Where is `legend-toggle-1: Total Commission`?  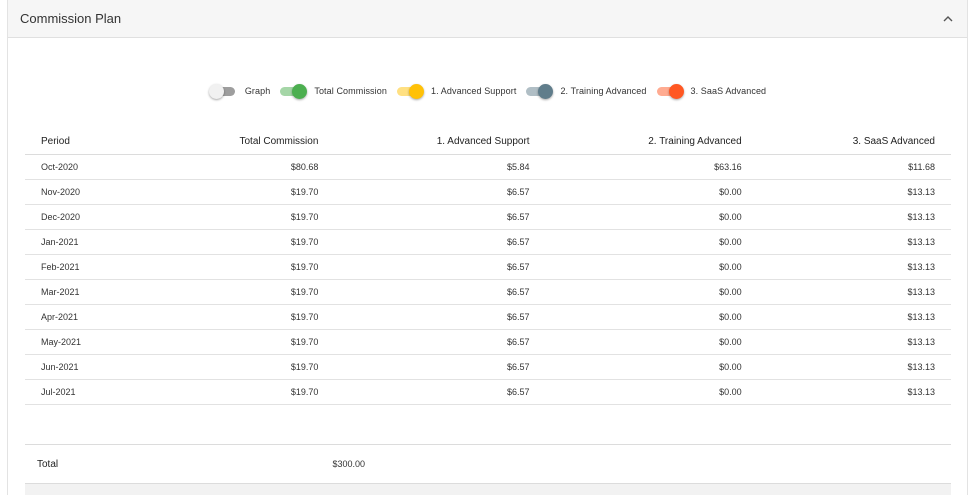 legend-toggle-1: Total Commission is located at coordinates (333, 91).